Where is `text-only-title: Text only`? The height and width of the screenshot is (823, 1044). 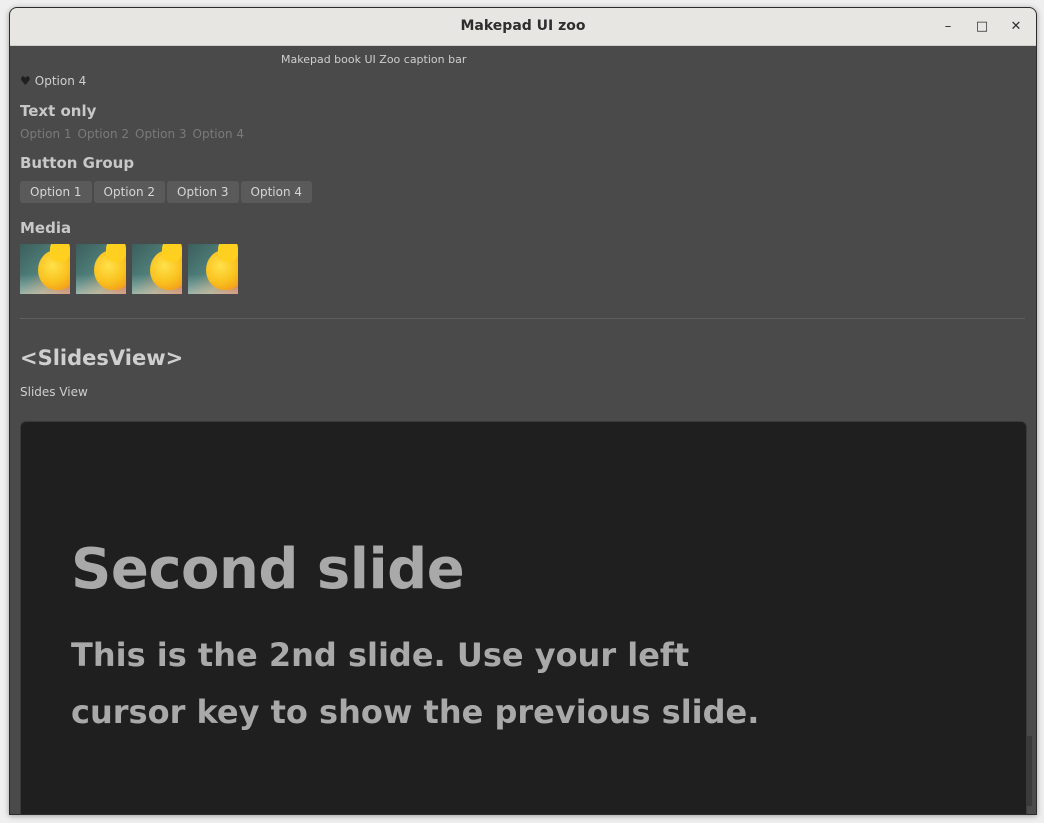 text-only-title: Text only is located at coordinates (58, 111).